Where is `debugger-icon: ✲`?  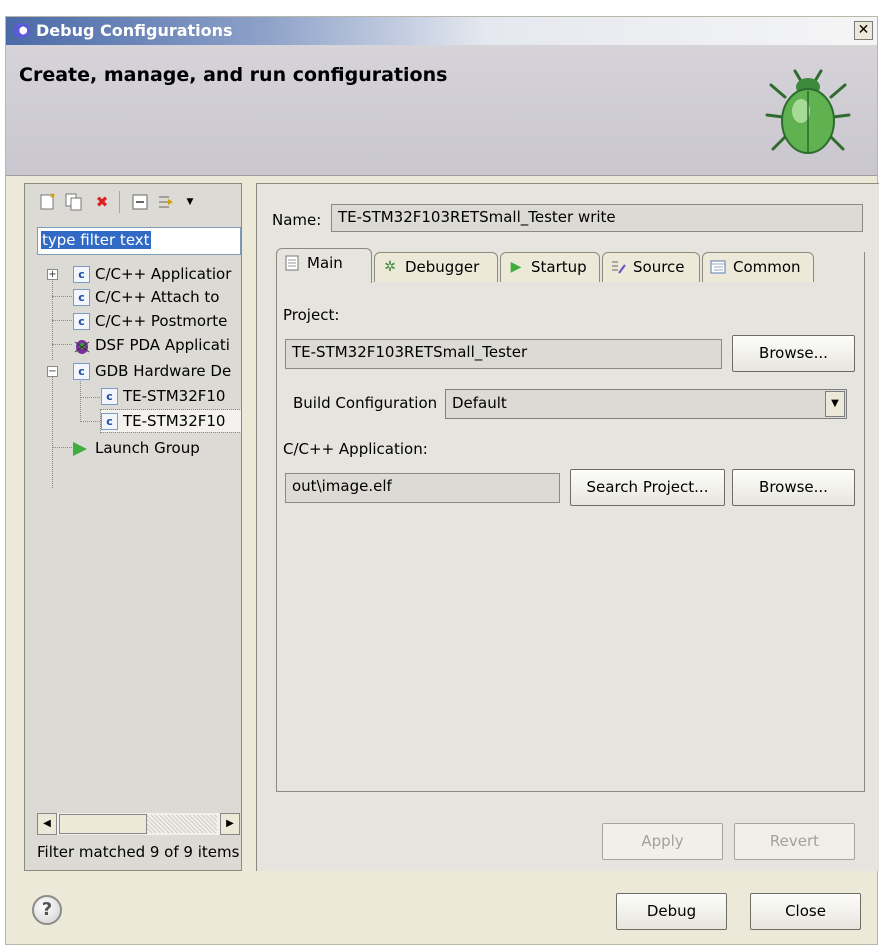
debugger-icon: ✲ is located at coordinates (390, 267).